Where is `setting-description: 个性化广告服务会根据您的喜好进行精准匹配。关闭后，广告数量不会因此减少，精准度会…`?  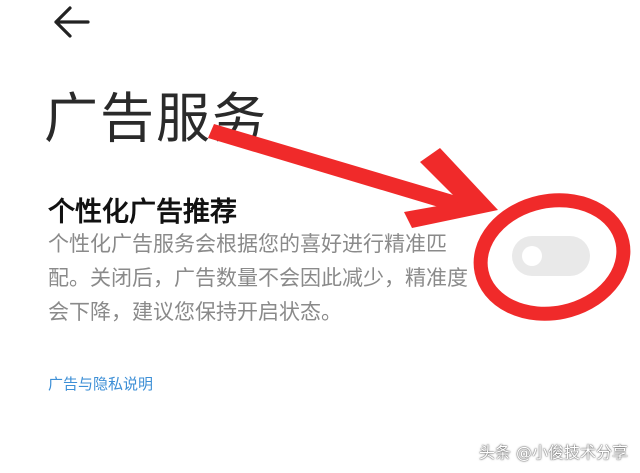 setting-description: 个性化广告服务会根据您的喜好进行精准匹配。关闭后，广告数量不会因此减少，精准度会… is located at coordinates (258, 278).